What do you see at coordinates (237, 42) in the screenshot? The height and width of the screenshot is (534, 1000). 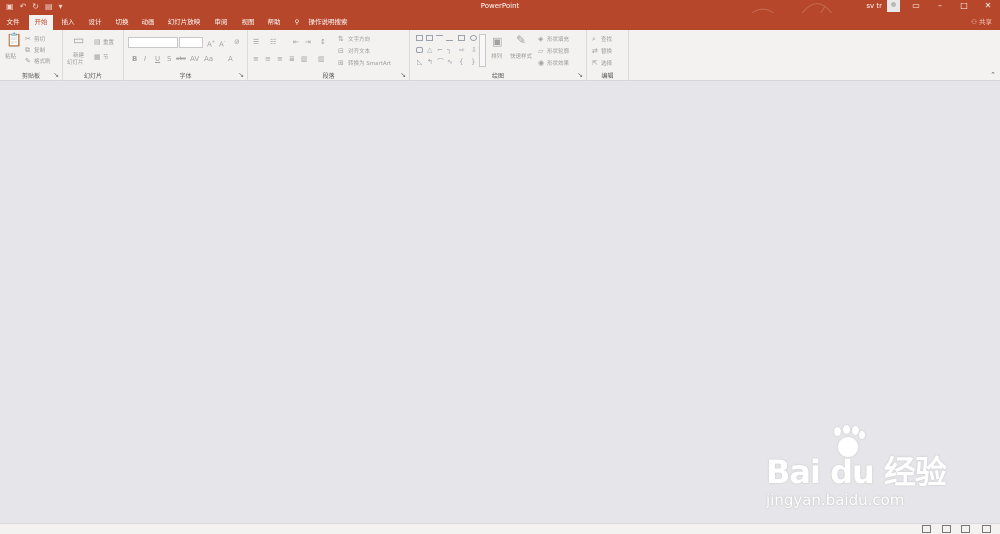 I see `clear-format-icon: ⊘` at bounding box center [237, 42].